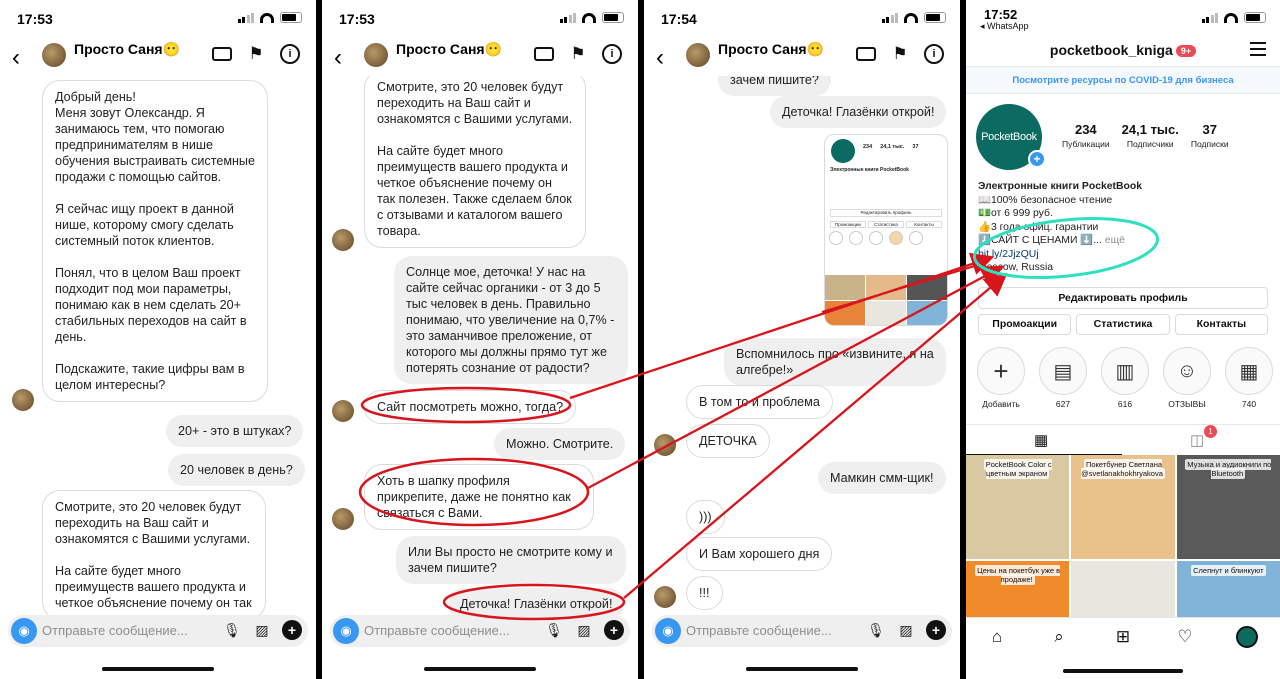 The image size is (1280, 679). What do you see at coordinates (1249, 378) in the screenshot?
I see `highlight-item: ▦ 740` at bounding box center [1249, 378].